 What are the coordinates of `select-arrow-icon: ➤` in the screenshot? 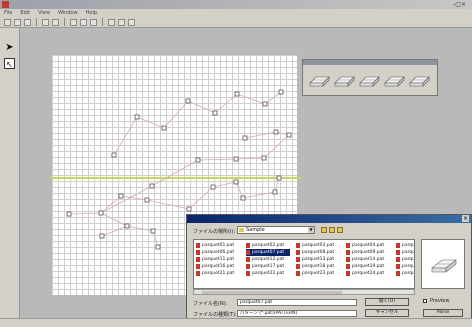 It's located at (9, 47).